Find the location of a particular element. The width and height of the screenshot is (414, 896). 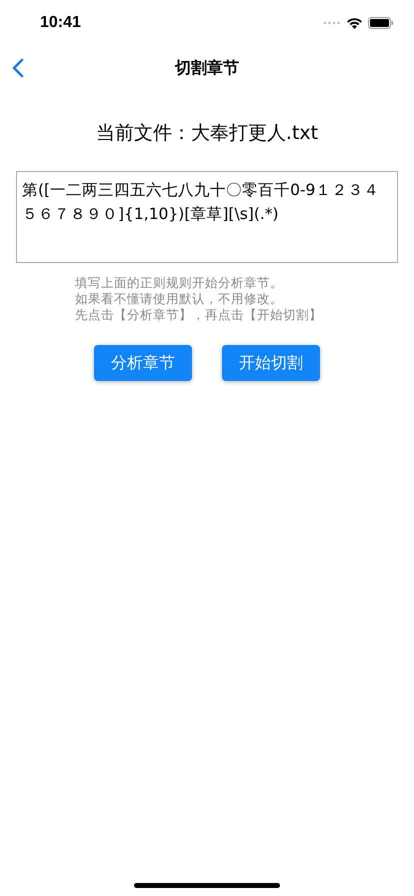

analyze-button: 分析章节 is located at coordinates (143, 363).